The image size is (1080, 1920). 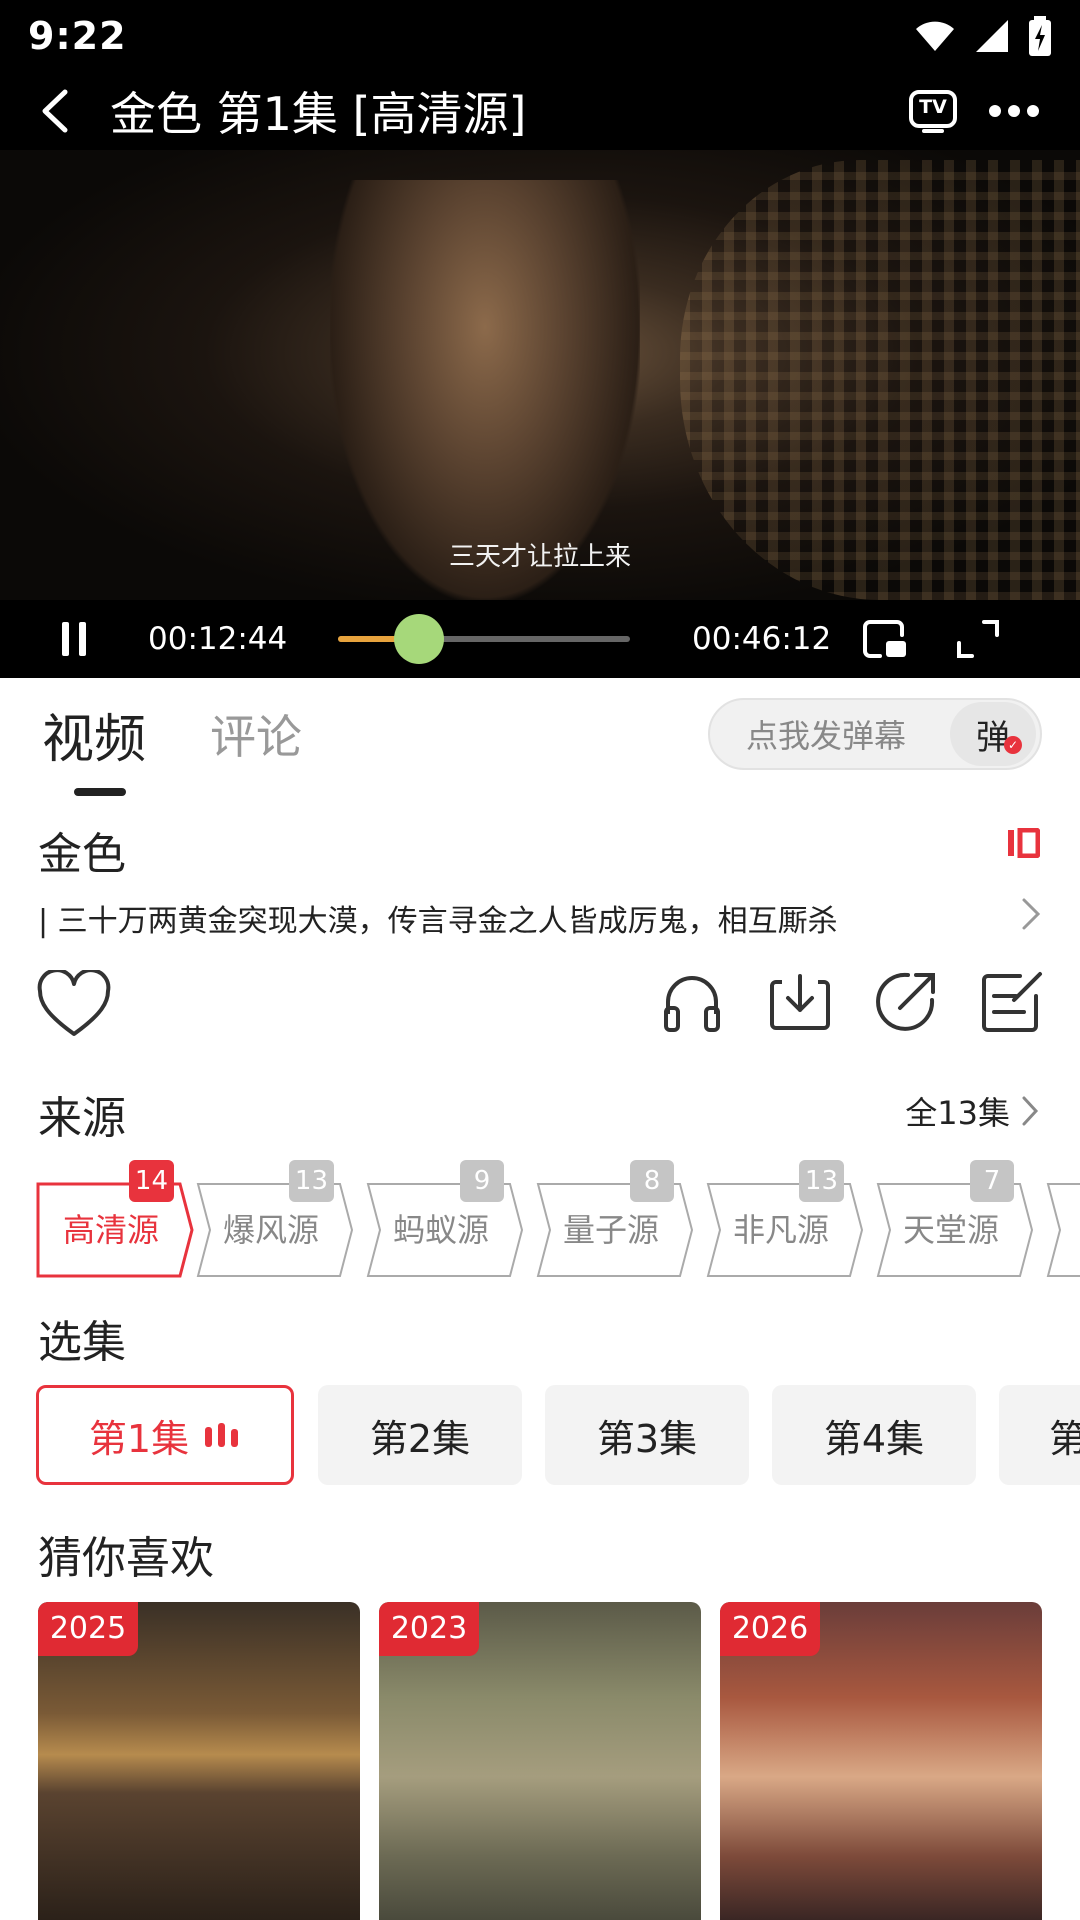 I want to click on episode-button: 第3集, so click(x=647, y=1435).